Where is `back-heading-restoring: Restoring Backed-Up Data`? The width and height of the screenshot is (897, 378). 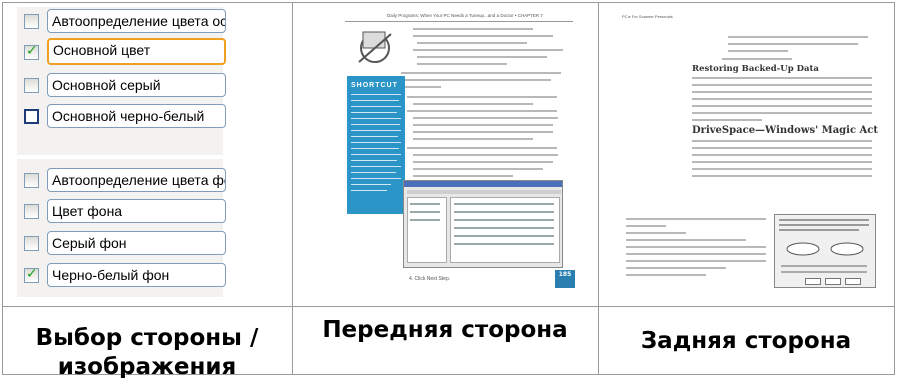
back-heading-restoring: Restoring Backed-Up Data is located at coordinates (755, 69).